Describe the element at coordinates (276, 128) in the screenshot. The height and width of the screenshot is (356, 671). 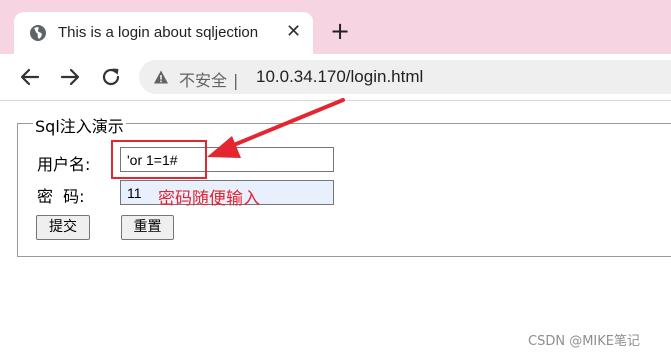
I see `annotation-arrow` at that location.